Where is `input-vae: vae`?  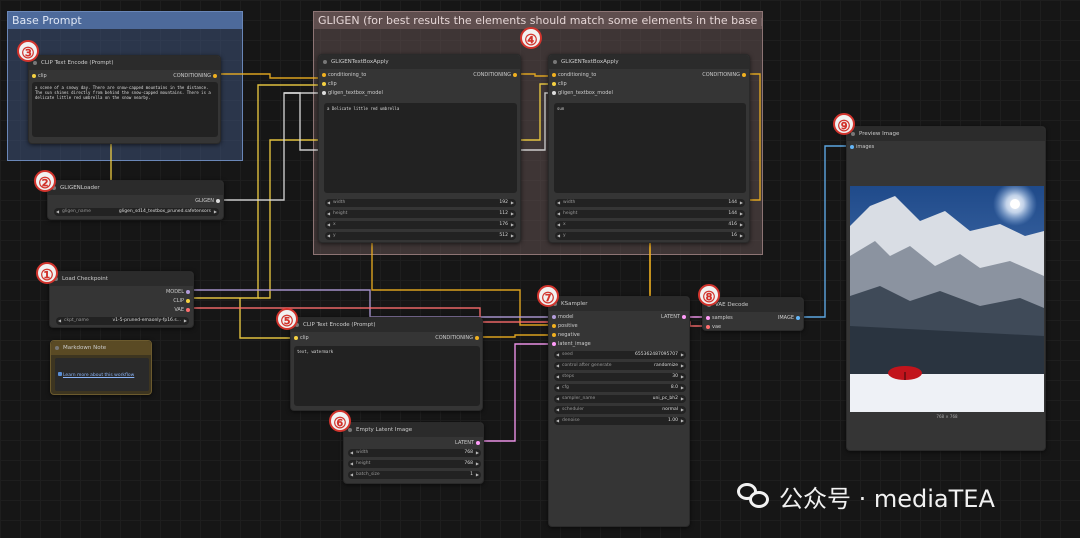 input-vae: vae is located at coordinates (713, 327).